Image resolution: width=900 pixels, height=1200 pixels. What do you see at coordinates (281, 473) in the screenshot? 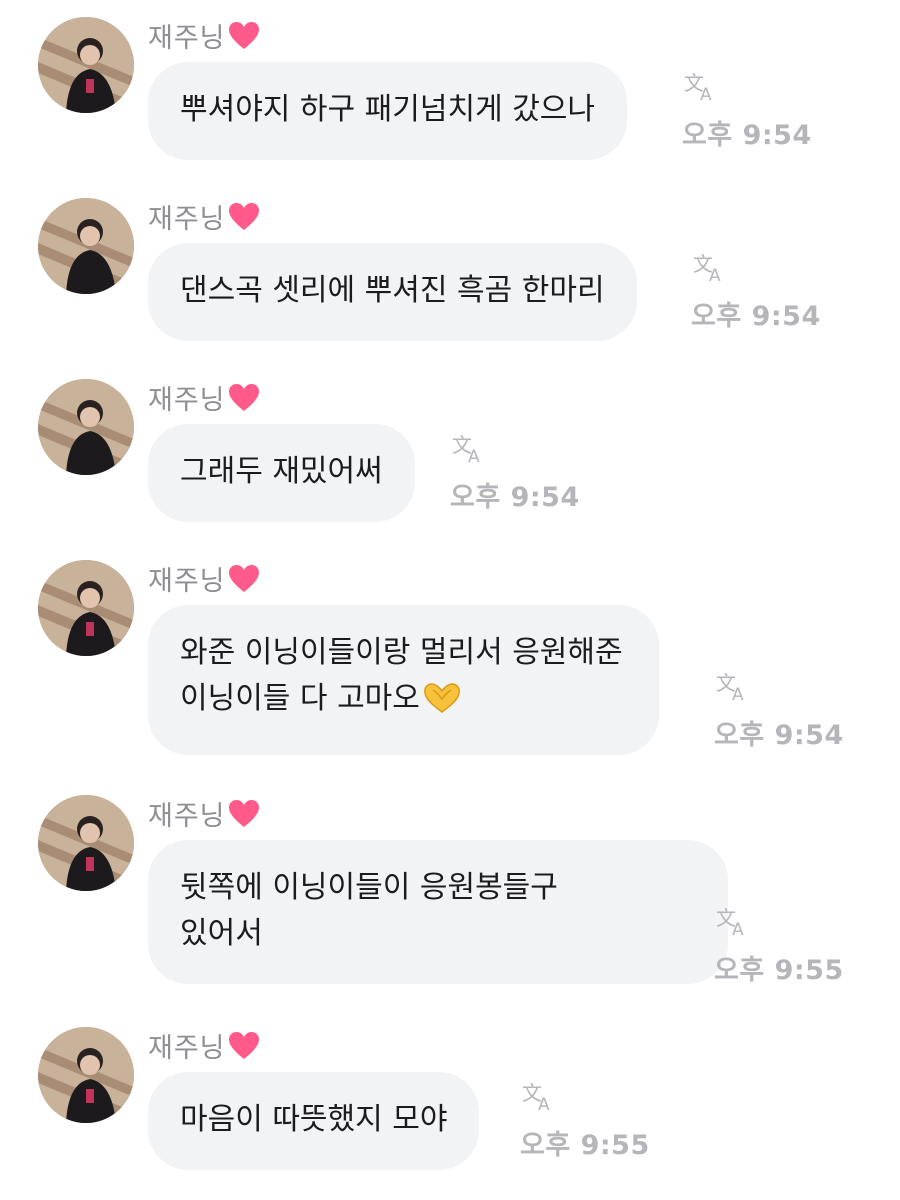
I see `message-bubble: 그래두 재밌어써` at bounding box center [281, 473].